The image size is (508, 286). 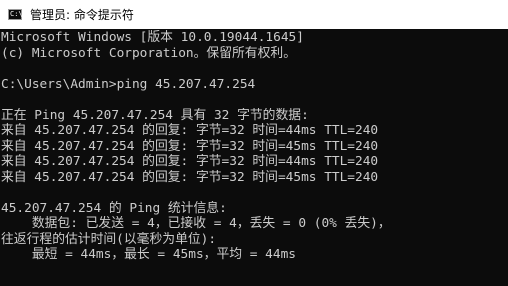 I want to click on console-line-copyright: (c) Microsoft Corporation。保留所有权利。, so click(x=148, y=53).